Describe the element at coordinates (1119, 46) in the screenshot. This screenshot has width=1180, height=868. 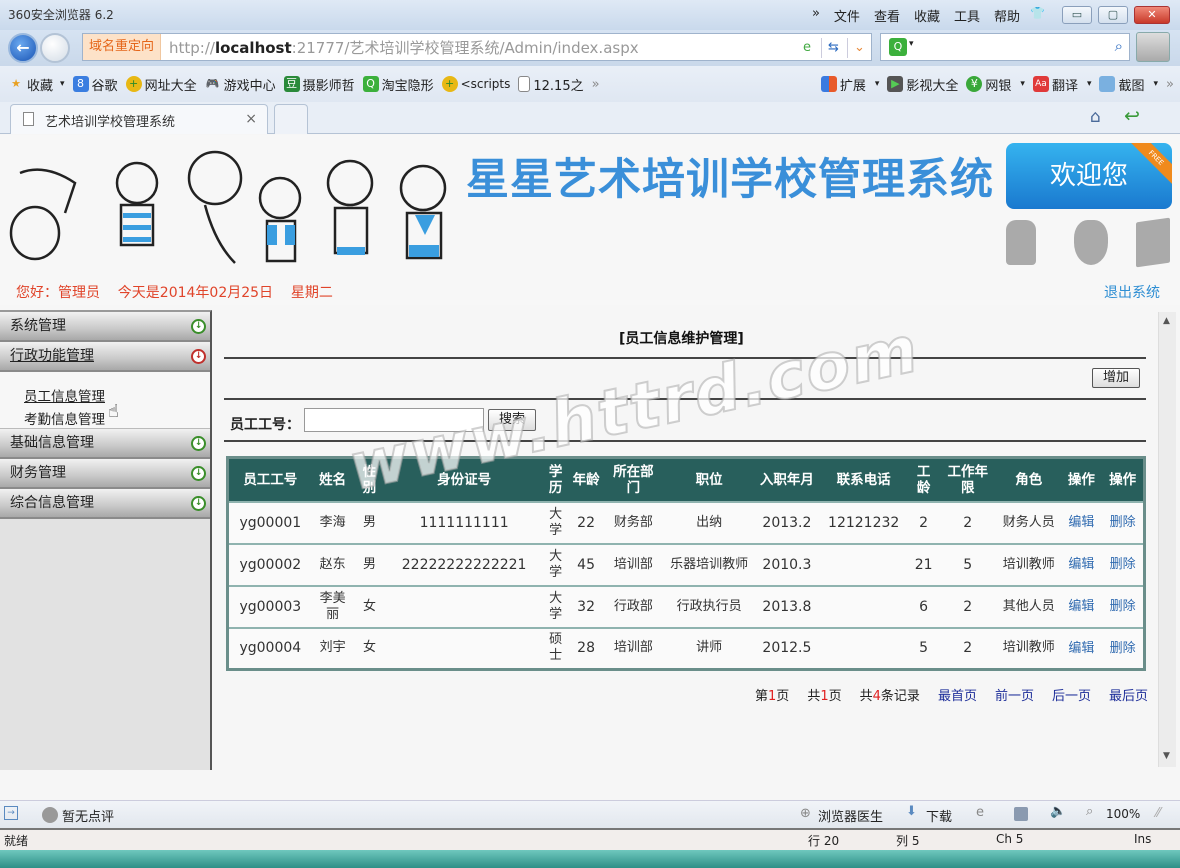
I see `magnifier-icon: ⌕` at that location.